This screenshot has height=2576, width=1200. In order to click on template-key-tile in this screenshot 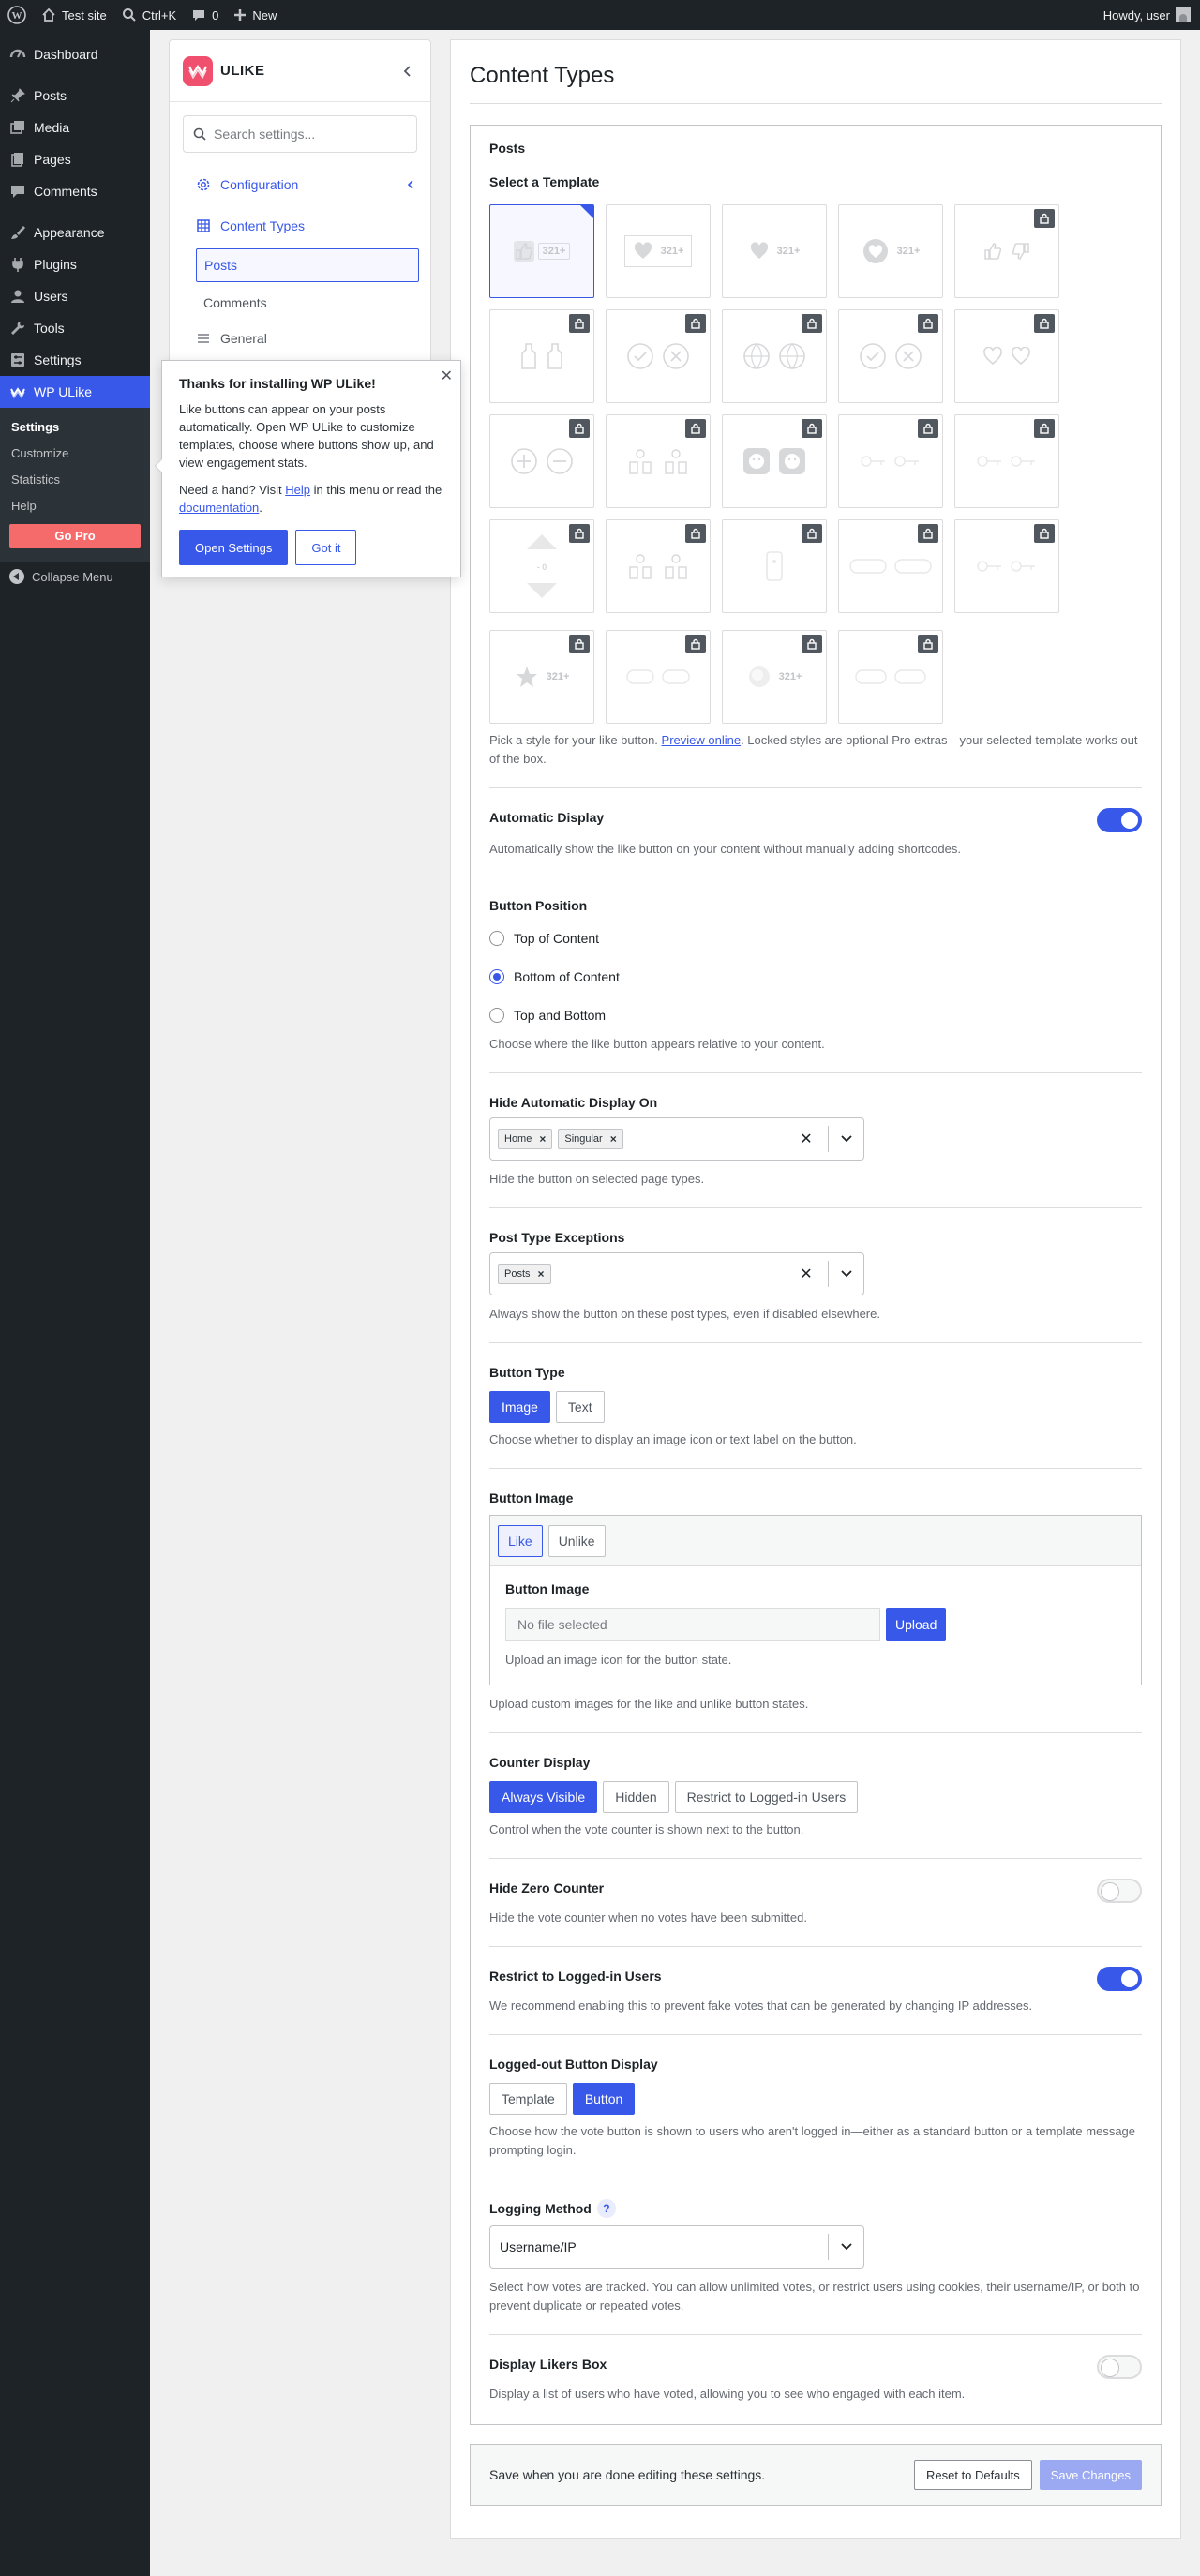, I will do `click(890, 461)`.